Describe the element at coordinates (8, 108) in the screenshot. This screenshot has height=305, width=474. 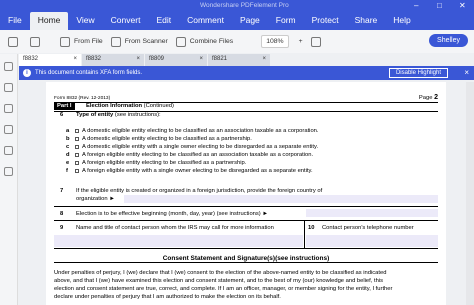
I see `thumbnail-icon` at that location.